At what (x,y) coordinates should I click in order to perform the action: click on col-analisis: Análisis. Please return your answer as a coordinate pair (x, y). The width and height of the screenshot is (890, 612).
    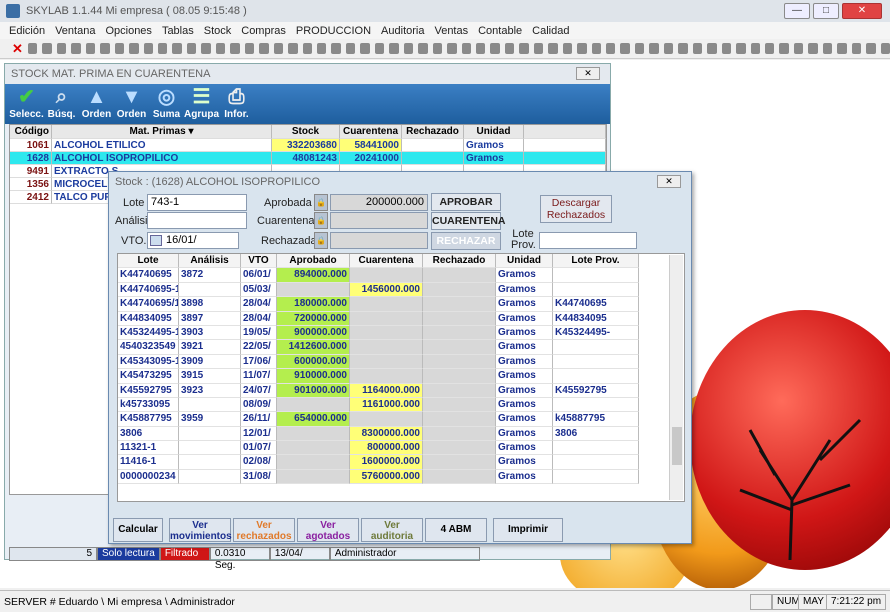
    Looking at the image, I should click on (210, 261).